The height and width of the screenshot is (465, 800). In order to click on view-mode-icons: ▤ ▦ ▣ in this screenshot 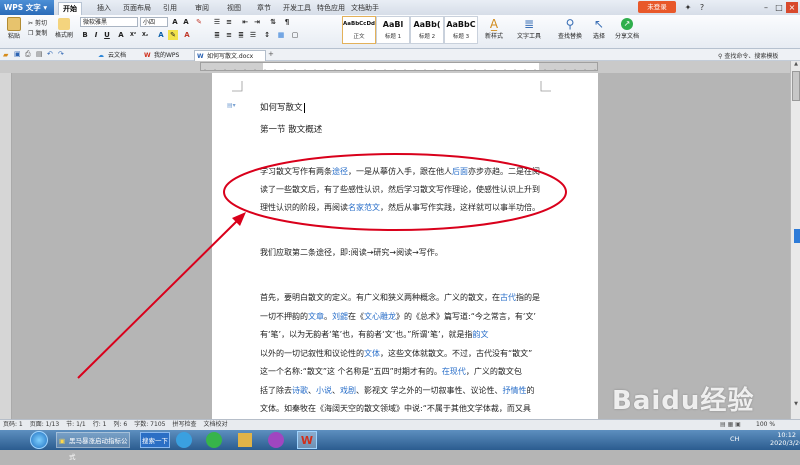, I will do `click(730, 425)`.